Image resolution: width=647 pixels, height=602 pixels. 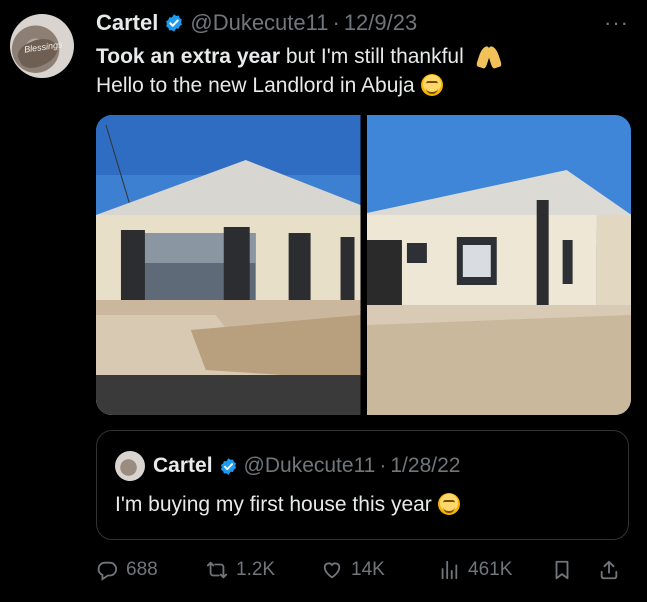 What do you see at coordinates (380, 23) in the screenshot?
I see `tweet-date: 12/9/23` at bounding box center [380, 23].